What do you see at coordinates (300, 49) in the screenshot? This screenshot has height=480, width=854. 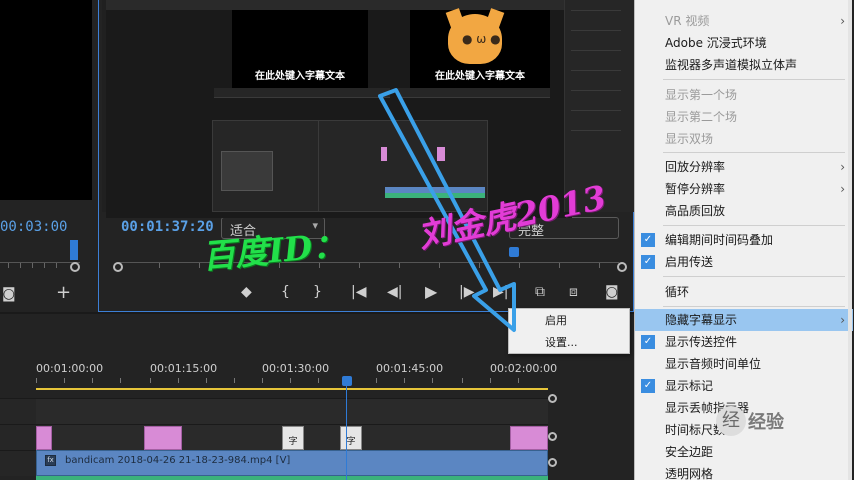 I see `embedded-source-monitor: 在此处键入字幕文本` at bounding box center [300, 49].